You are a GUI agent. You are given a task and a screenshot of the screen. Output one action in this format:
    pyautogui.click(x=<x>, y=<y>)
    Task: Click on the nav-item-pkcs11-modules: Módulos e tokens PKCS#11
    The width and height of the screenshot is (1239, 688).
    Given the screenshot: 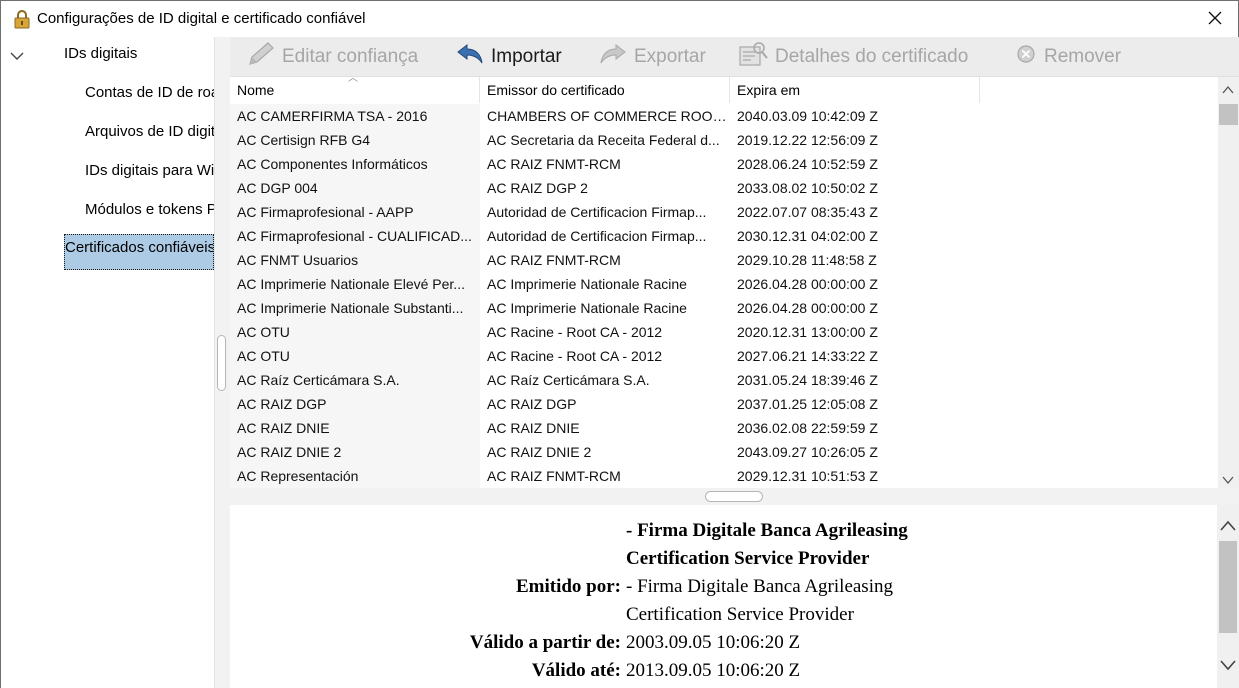 What is the action you would take?
    pyautogui.click(x=149, y=211)
    